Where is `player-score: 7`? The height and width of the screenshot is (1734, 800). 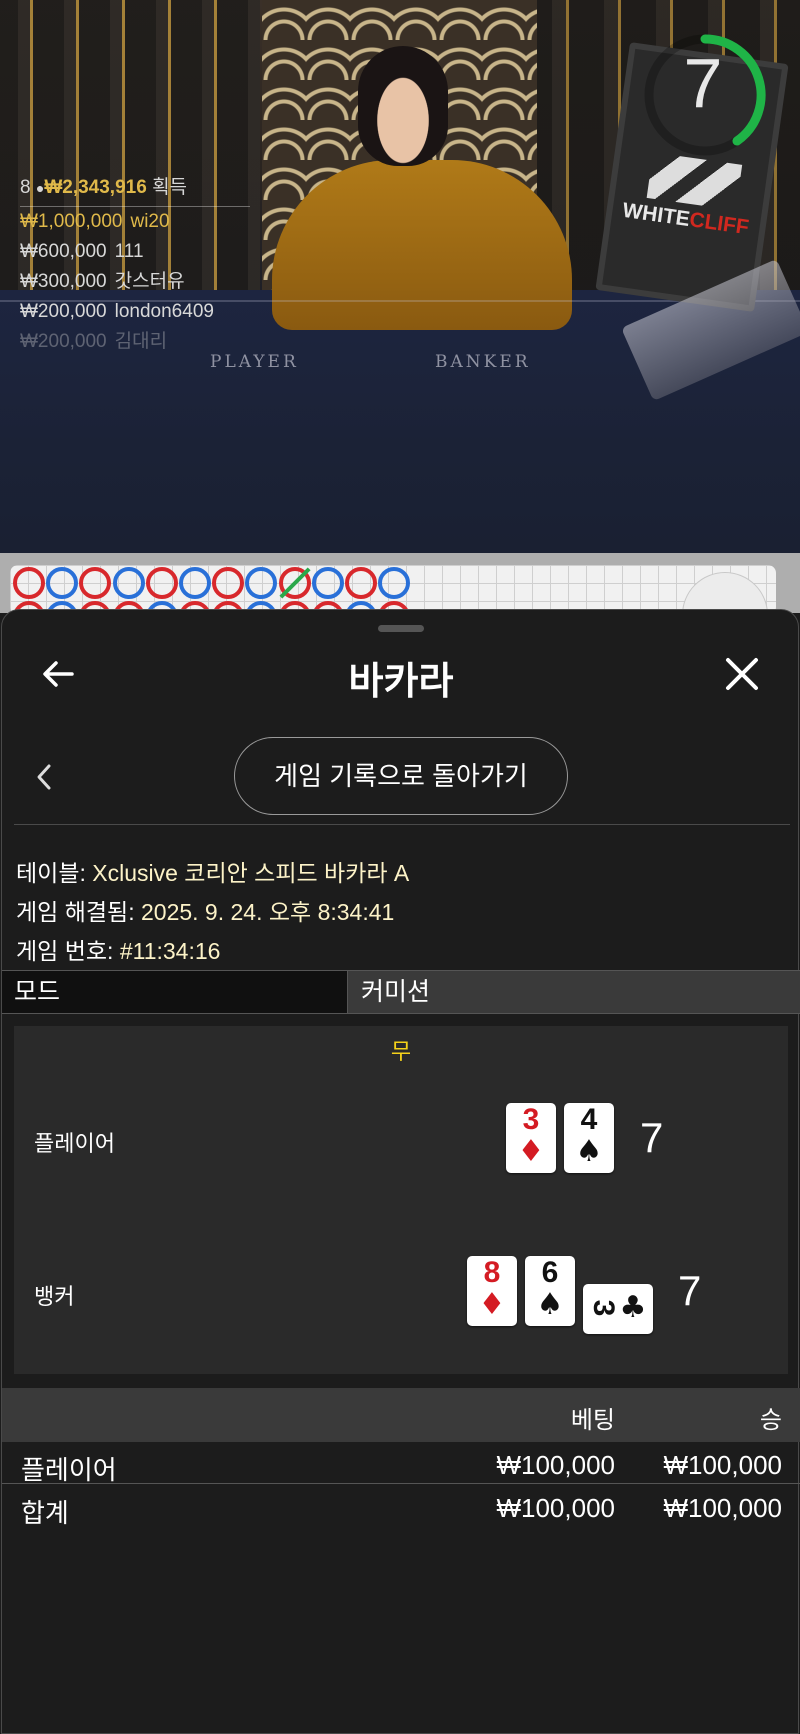 player-score: 7 is located at coordinates (652, 1137).